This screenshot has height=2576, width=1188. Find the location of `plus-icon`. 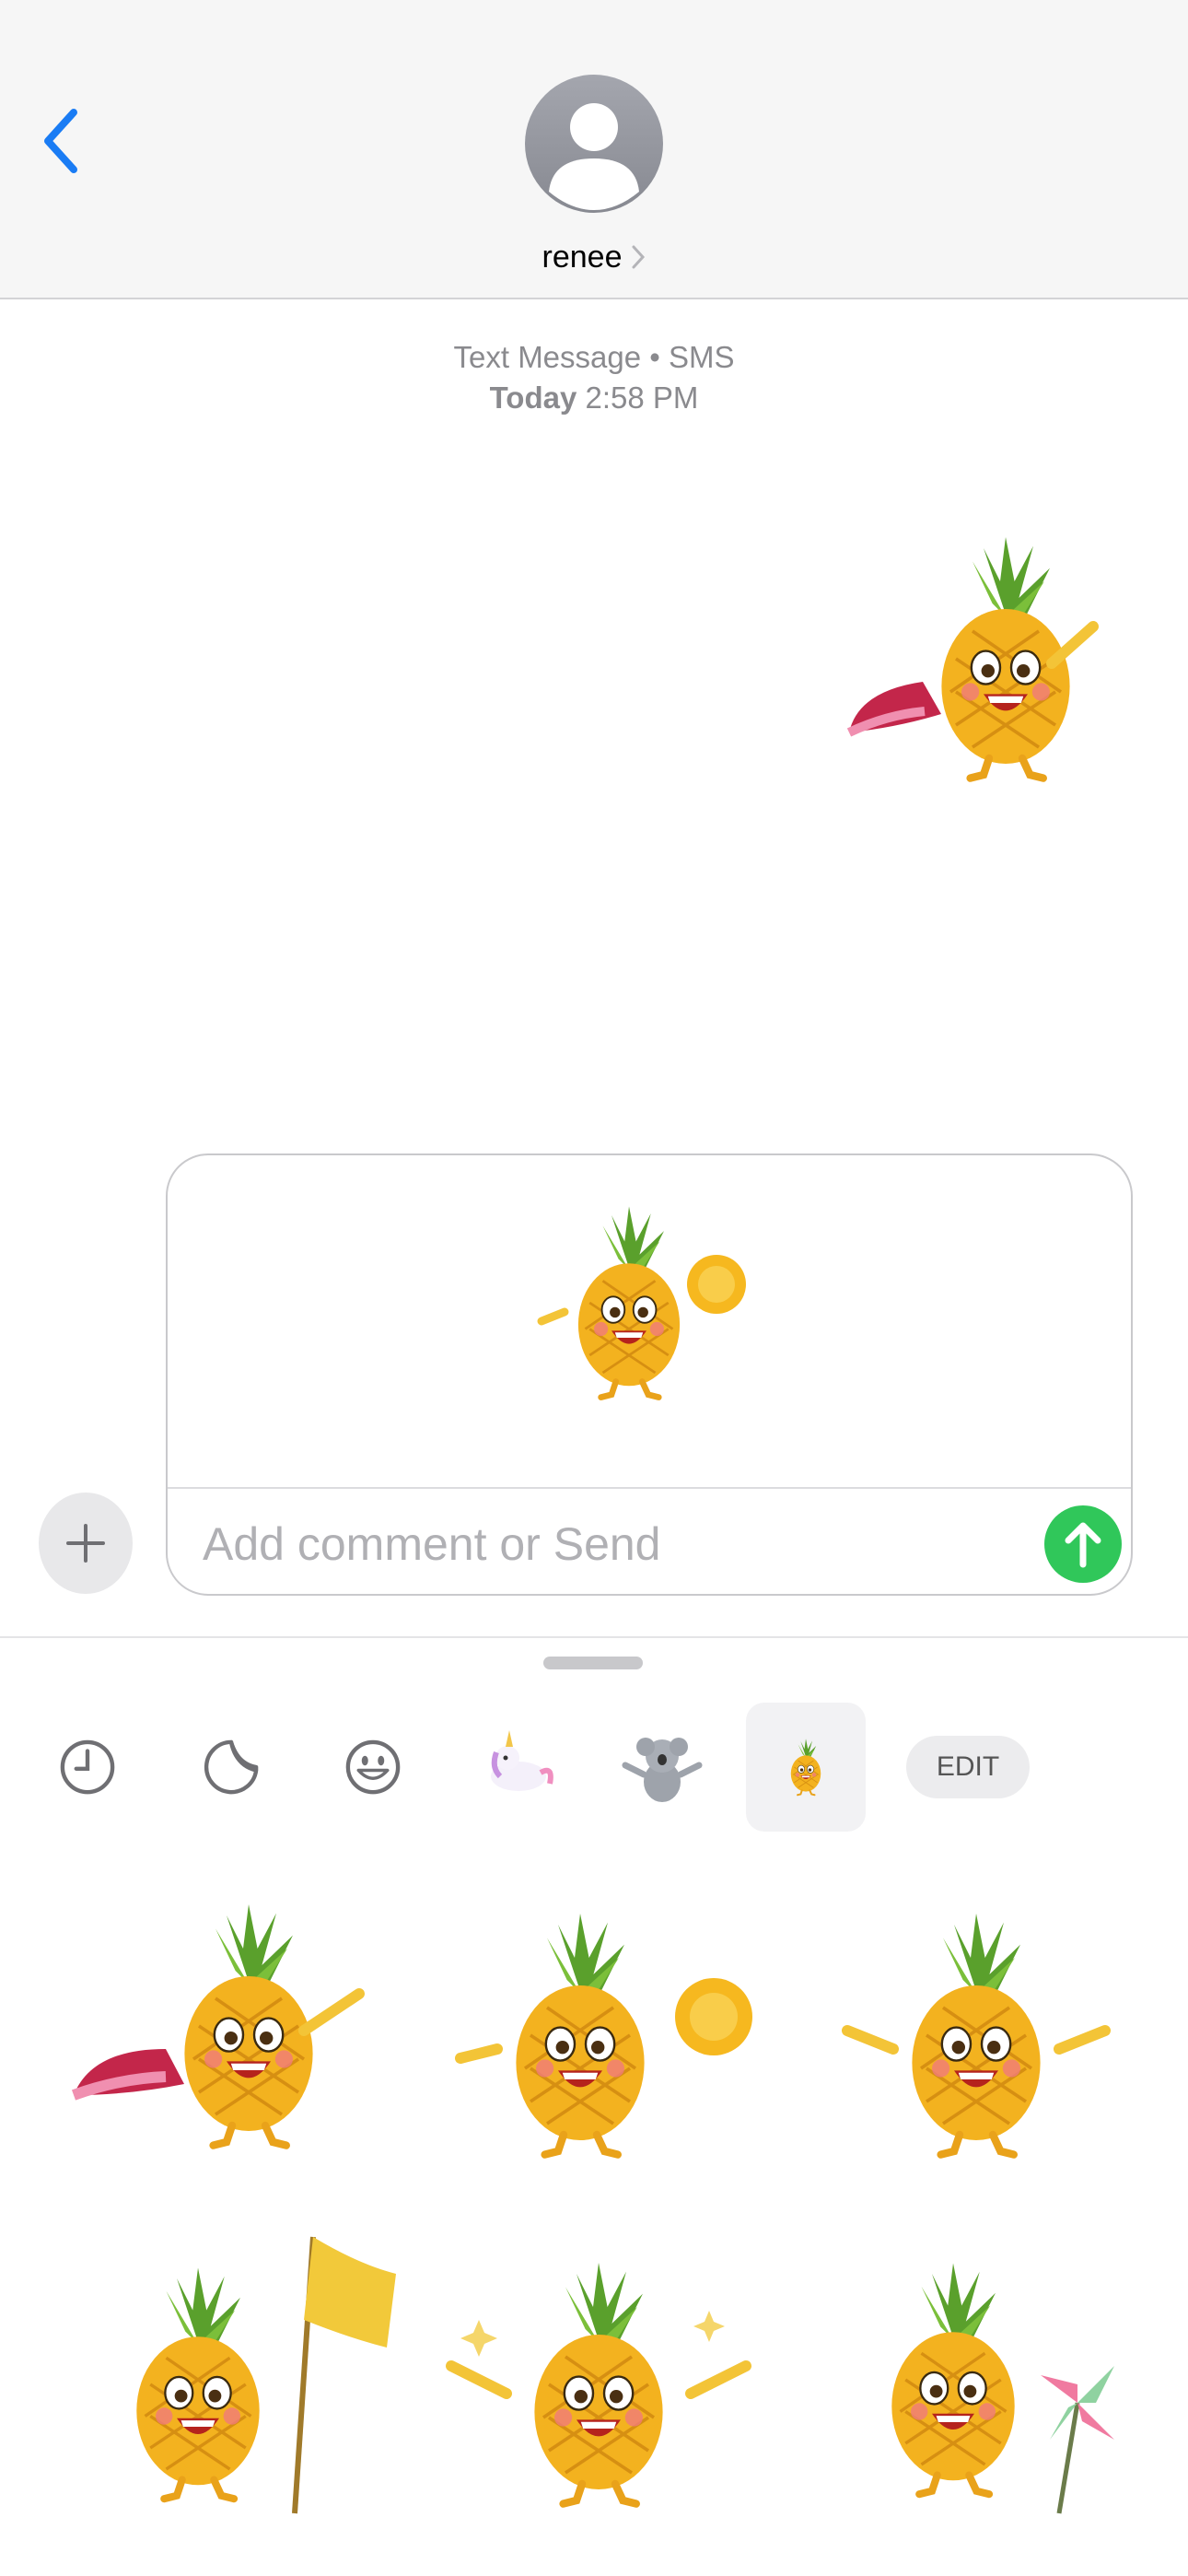

plus-icon is located at coordinates (85, 1543).